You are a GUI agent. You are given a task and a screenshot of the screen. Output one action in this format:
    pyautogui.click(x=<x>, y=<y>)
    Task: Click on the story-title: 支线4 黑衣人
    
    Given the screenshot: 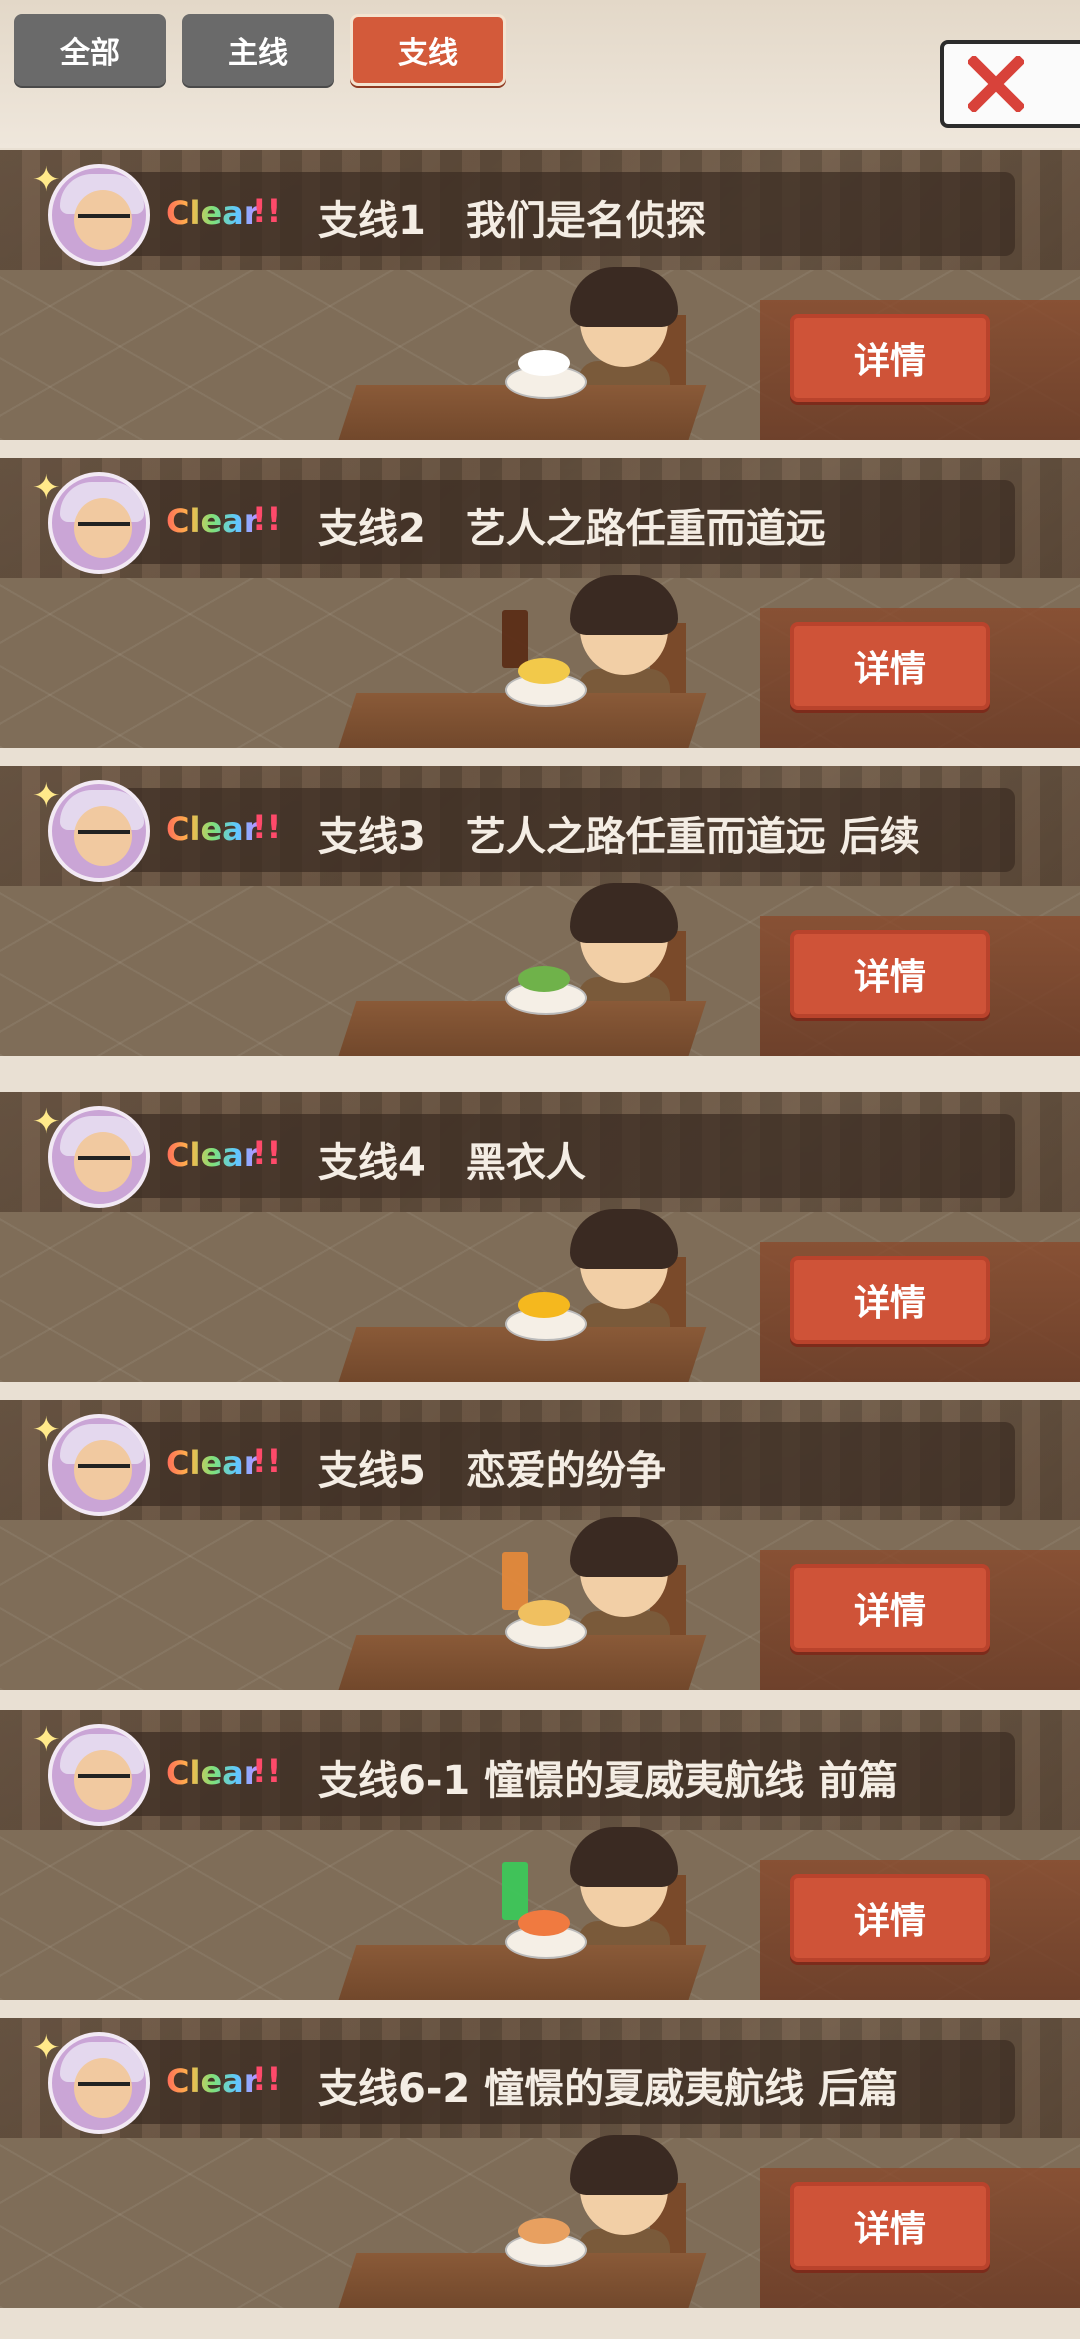 What is the action you would take?
    pyautogui.click(x=452, y=1163)
    